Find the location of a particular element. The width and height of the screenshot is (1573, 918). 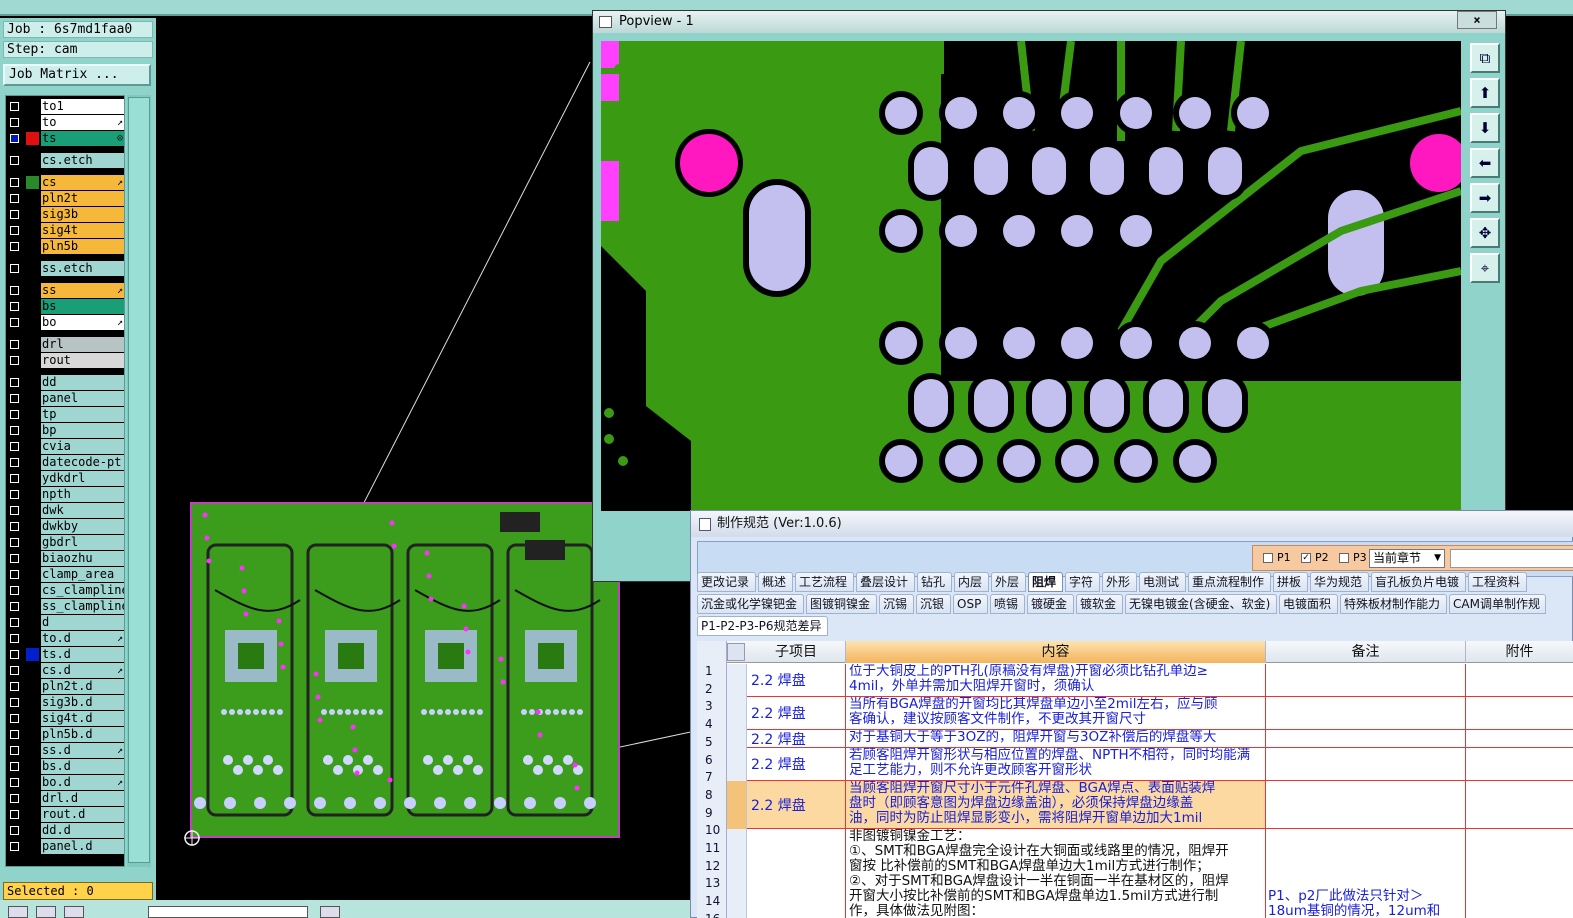

zoom-in-button: ✥ is located at coordinates (1485, 233).